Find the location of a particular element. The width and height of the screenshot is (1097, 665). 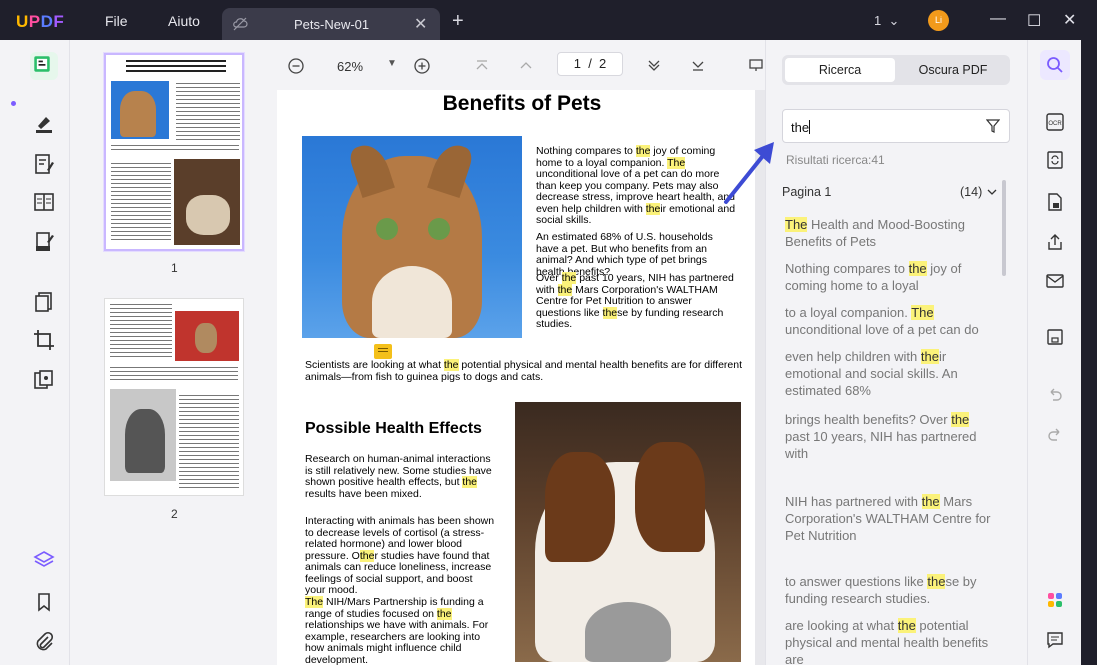

last-page-icon is located at coordinates (698, 65).